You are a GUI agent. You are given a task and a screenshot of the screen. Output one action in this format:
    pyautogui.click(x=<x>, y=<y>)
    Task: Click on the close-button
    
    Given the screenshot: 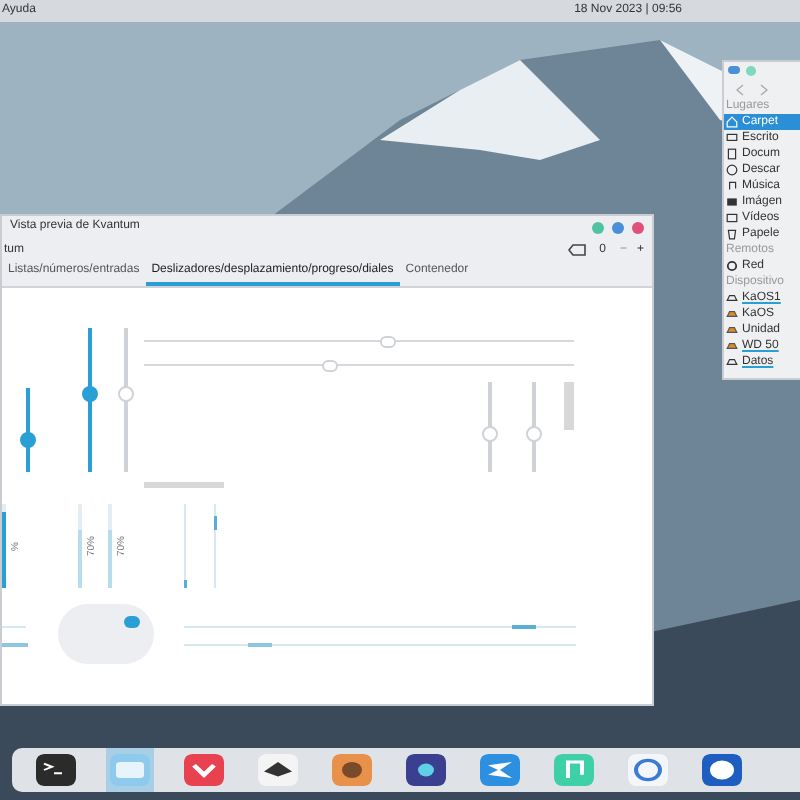 What is the action you would take?
    pyautogui.click(x=638, y=227)
    